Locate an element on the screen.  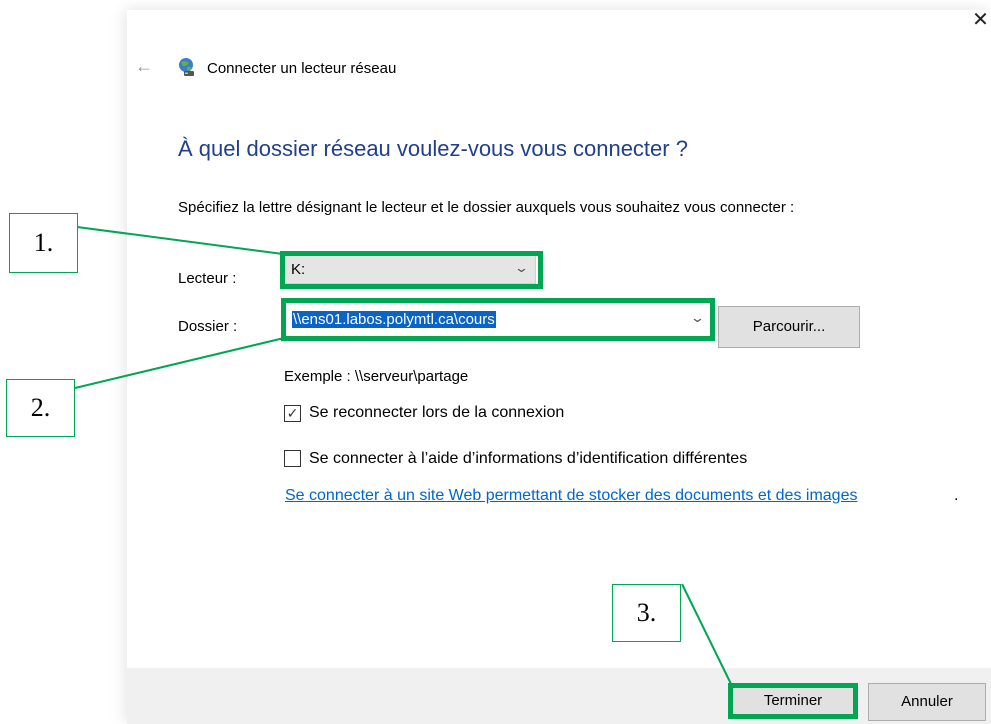
highlight-drive is located at coordinates (411, 270).